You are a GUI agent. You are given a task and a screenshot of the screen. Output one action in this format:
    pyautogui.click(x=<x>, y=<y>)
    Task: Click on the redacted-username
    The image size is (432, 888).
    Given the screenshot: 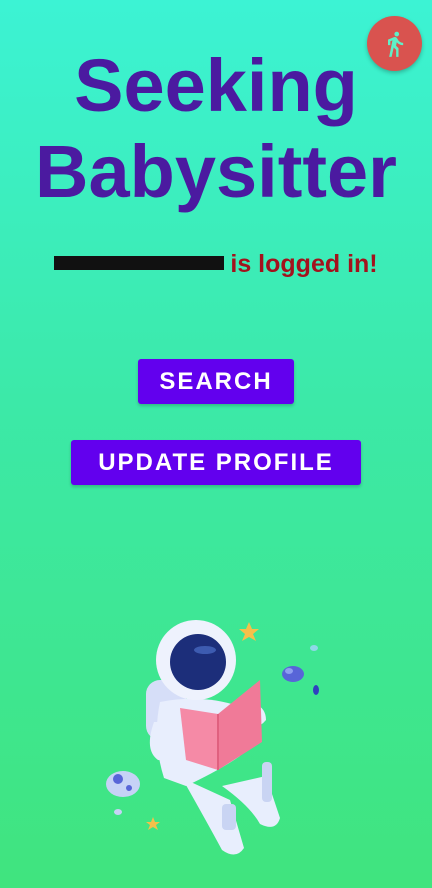 What is the action you would take?
    pyautogui.click(x=139, y=263)
    